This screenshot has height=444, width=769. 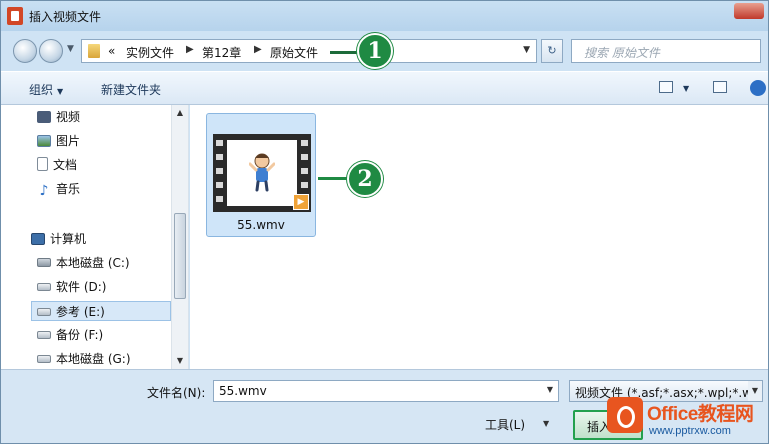 I want to click on watermark: Office教程网 www.pptrxw.com, so click(x=688, y=419).